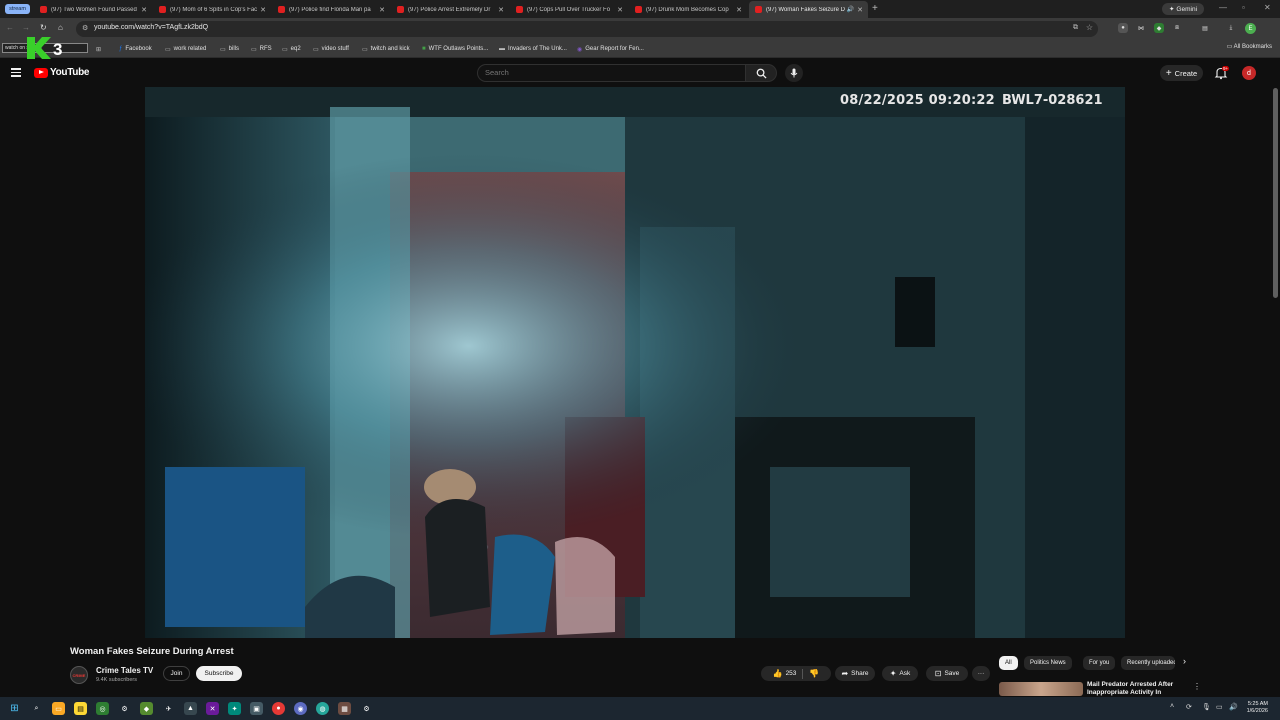  What do you see at coordinates (1189, 707) in the screenshot?
I see `tray-app-icon: ⟳` at bounding box center [1189, 707].